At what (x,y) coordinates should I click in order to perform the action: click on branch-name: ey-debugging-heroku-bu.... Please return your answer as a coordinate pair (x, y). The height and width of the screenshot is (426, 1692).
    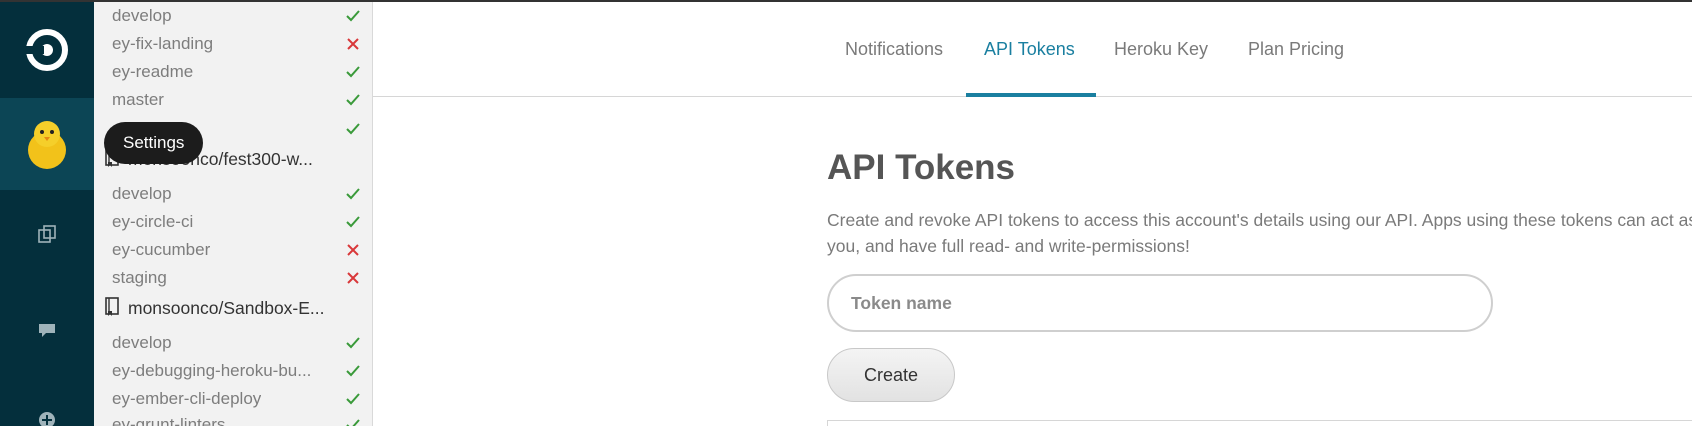
    Looking at the image, I should click on (212, 370).